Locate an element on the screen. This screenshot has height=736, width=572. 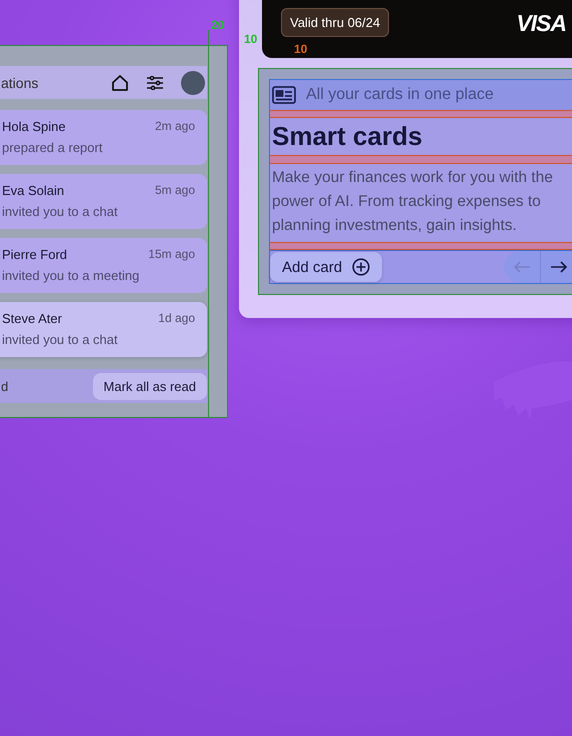
notification-item: Pierre Ford 15m ago invited you to a meeting is located at coordinates (103, 265).